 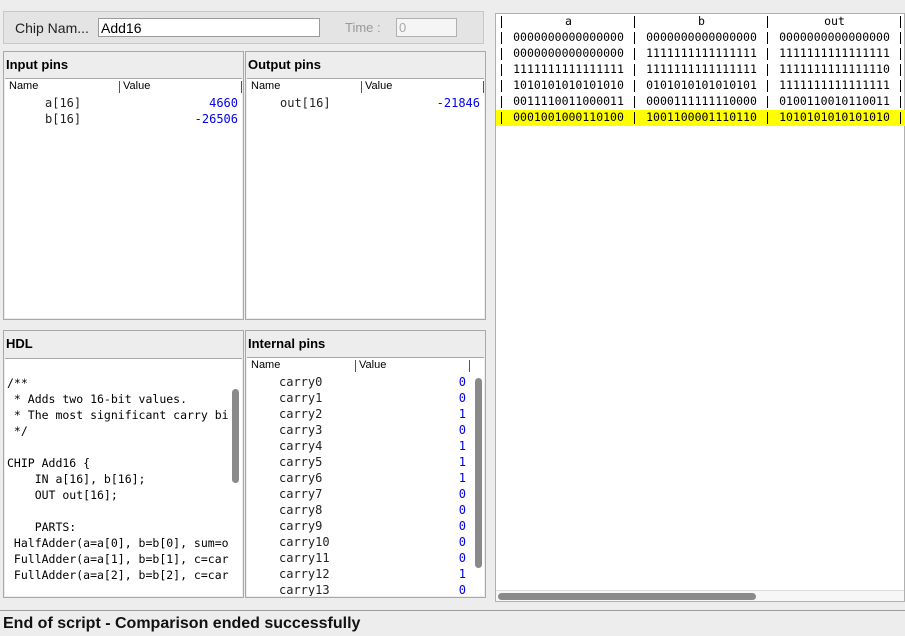 What do you see at coordinates (63, 119) in the screenshot?
I see `pin-name: b[16]` at bounding box center [63, 119].